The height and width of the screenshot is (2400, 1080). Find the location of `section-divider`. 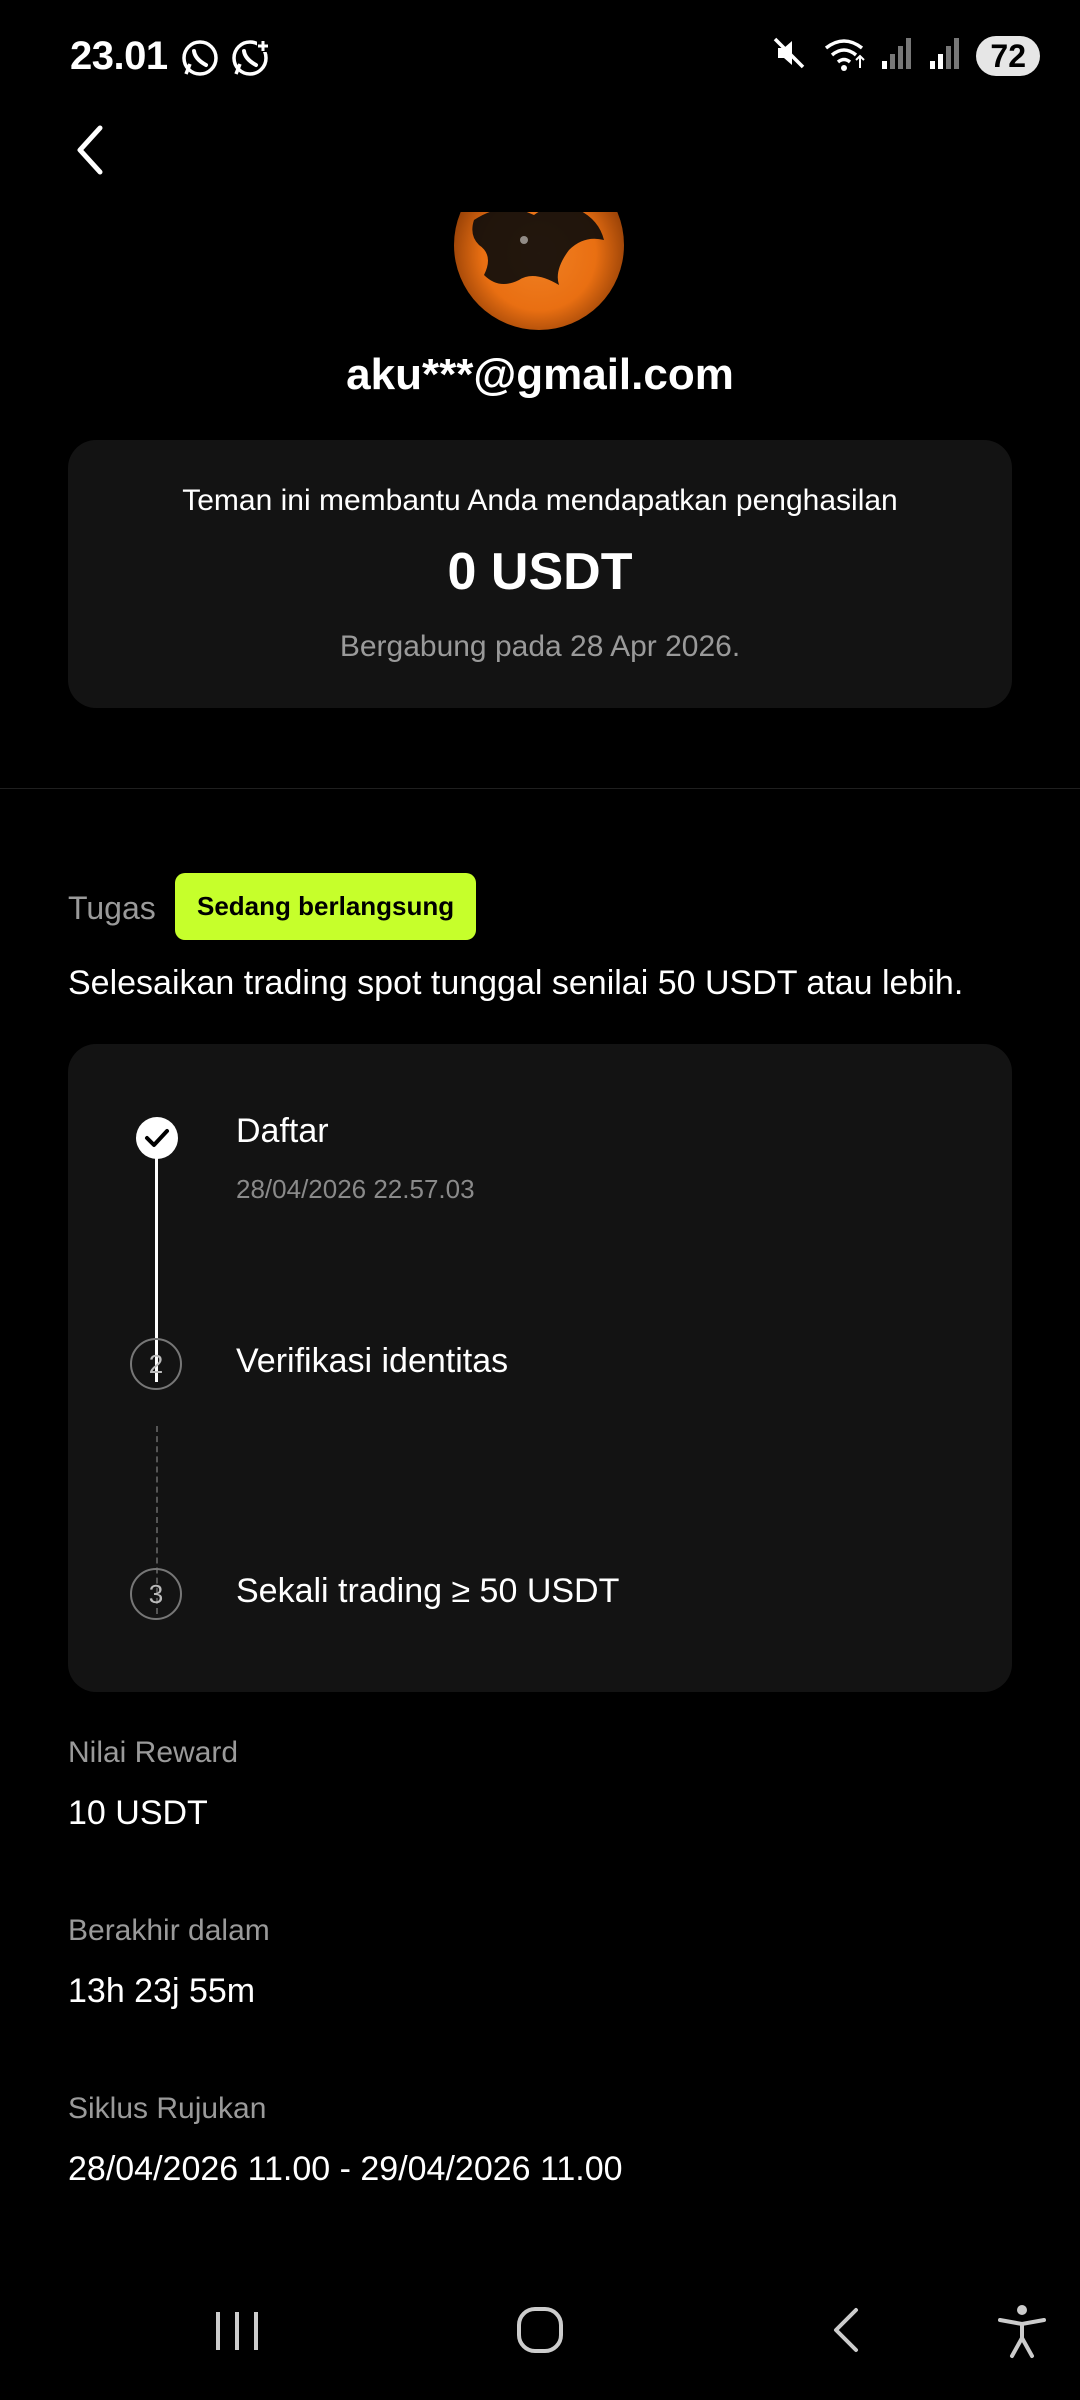

section-divider is located at coordinates (540, 788).